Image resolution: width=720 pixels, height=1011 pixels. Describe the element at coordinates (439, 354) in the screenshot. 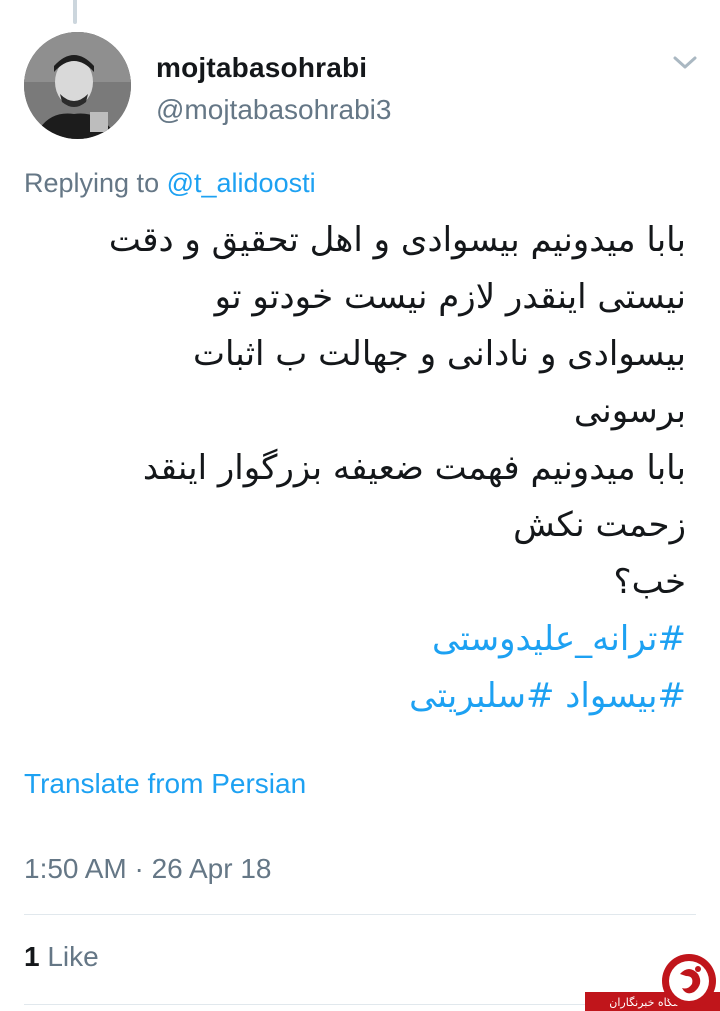

I see `tweet-text-line: بیسوادی و نادانی و جهالت ب اثبات` at that location.